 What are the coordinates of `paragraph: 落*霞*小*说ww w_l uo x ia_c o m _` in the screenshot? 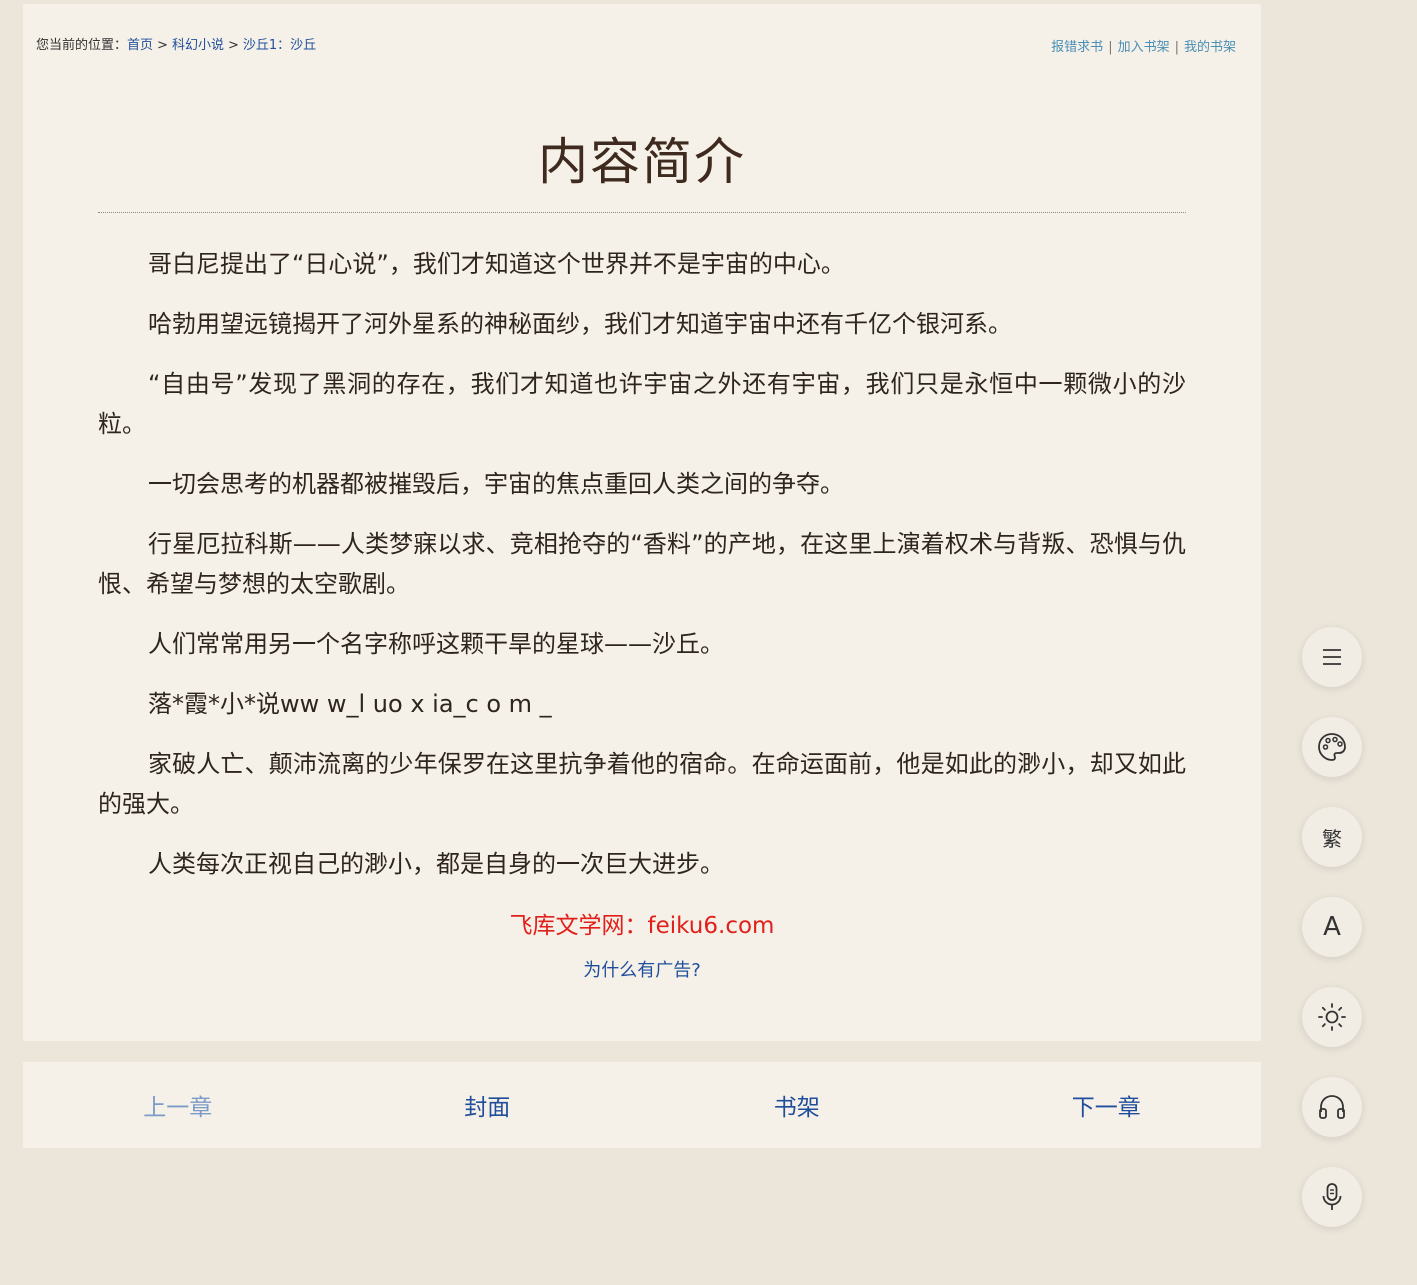 It's located at (350, 704).